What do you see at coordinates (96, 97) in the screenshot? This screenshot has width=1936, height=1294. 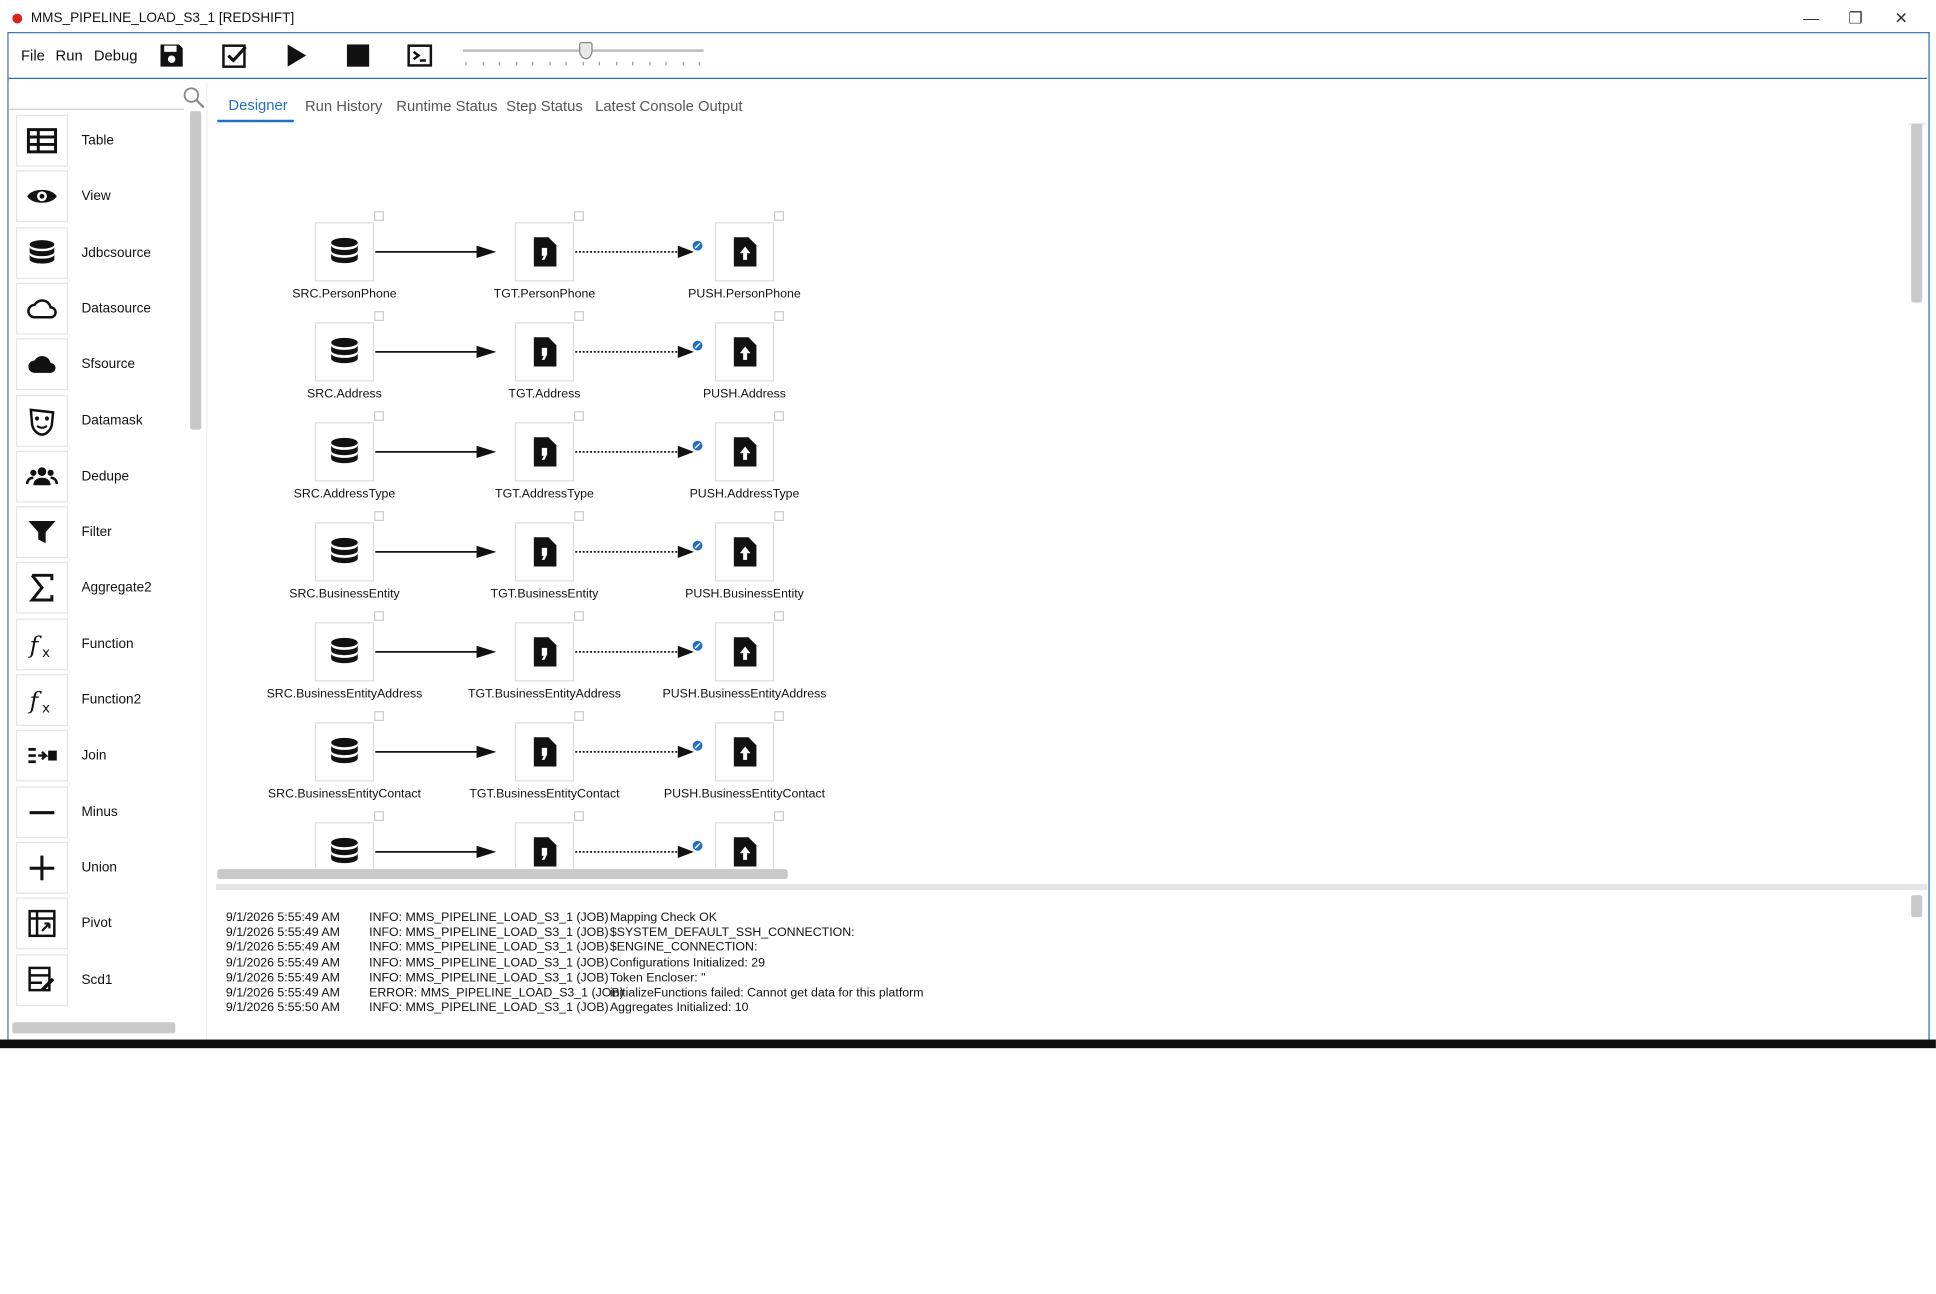 I see `palette-search-input` at bounding box center [96, 97].